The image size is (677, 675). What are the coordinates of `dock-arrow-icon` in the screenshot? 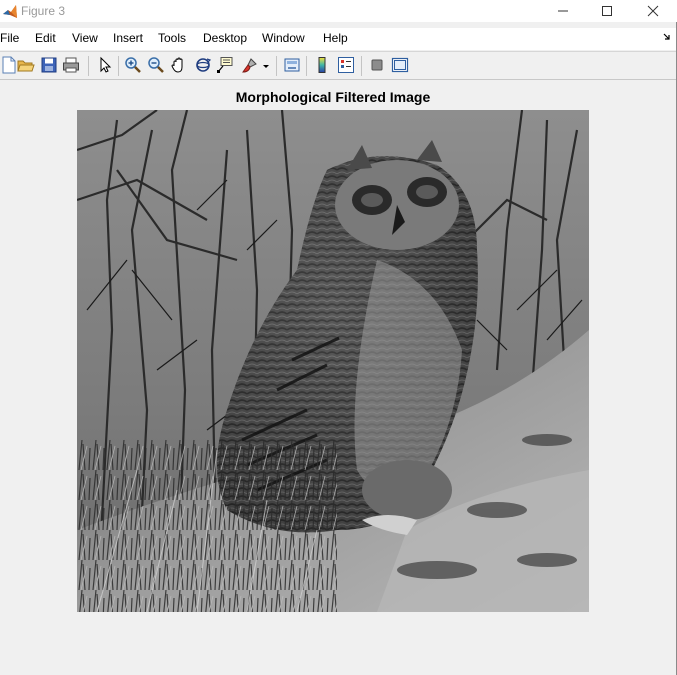 It's located at (667, 37).